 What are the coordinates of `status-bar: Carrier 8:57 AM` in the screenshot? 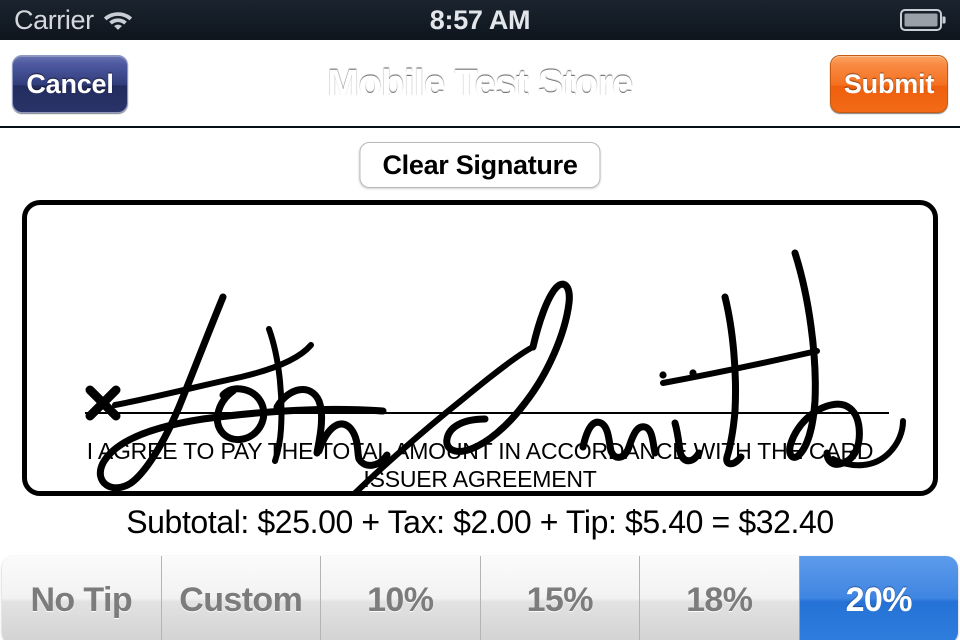 It's located at (480, 20).